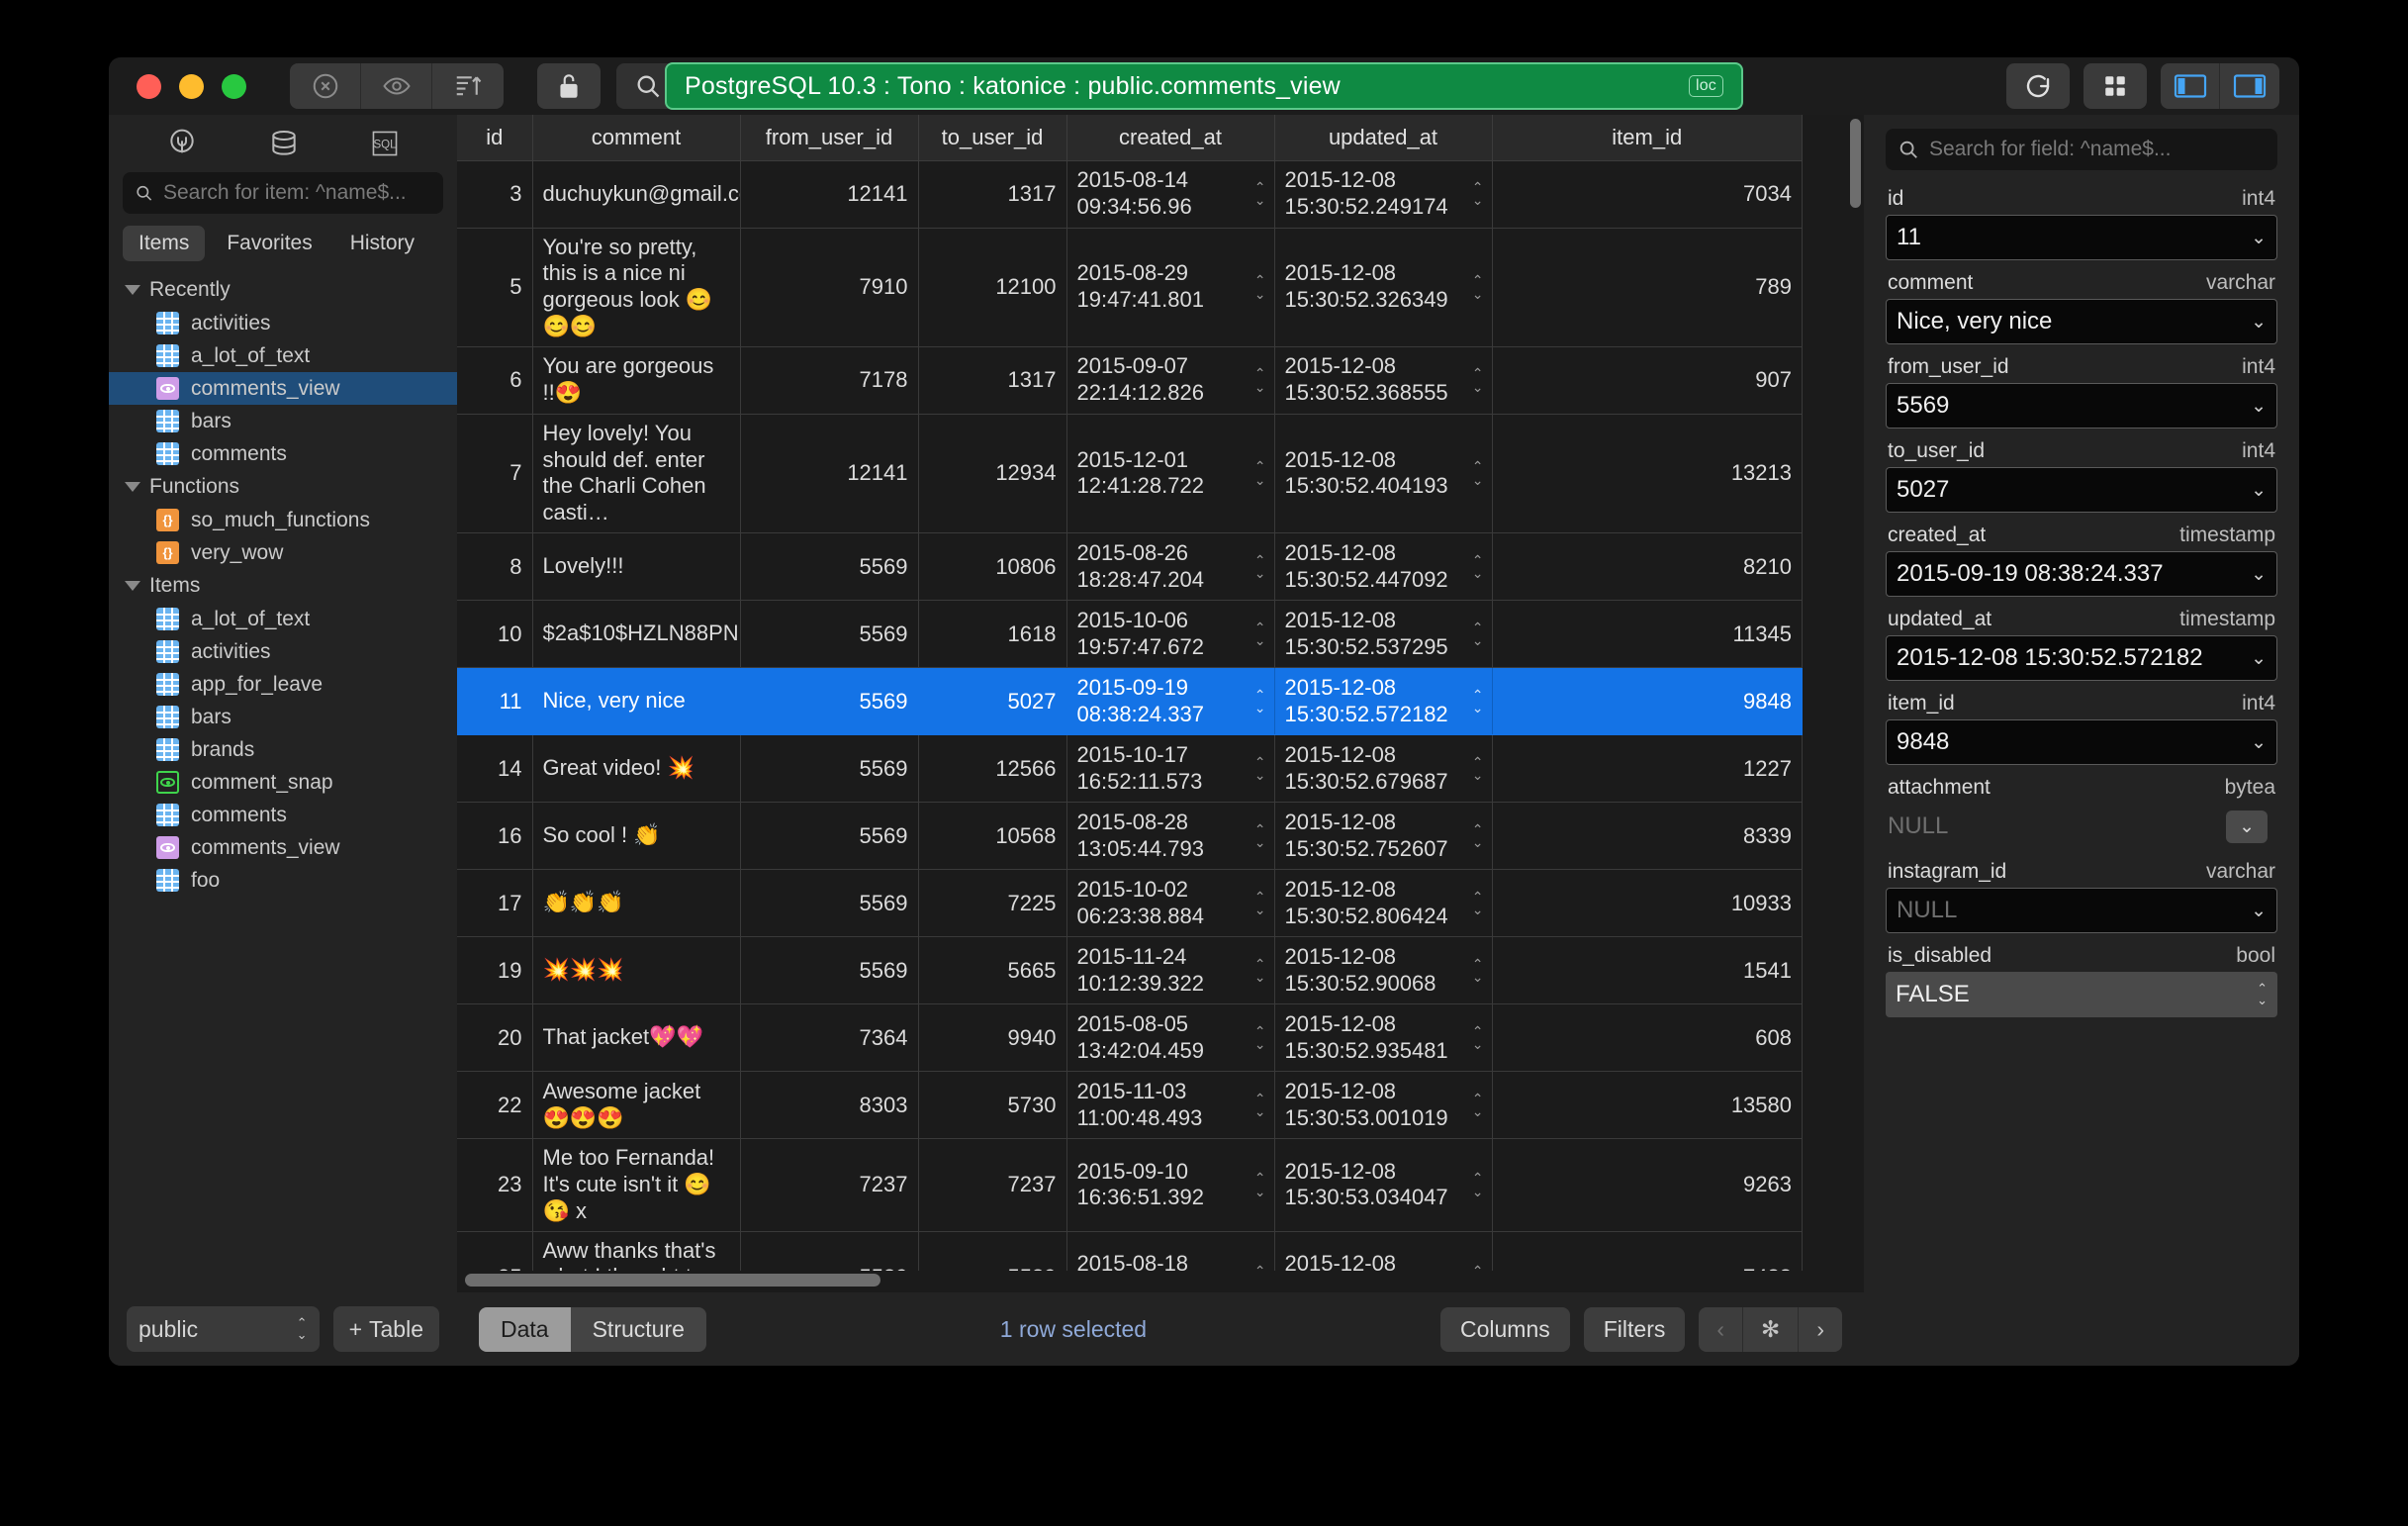 The width and height of the screenshot is (2408, 1526). What do you see at coordinates (1170, 138) in the screenshot?
I see `grid-column-header-created_at: created_at` at bounding box center [1170, 138].